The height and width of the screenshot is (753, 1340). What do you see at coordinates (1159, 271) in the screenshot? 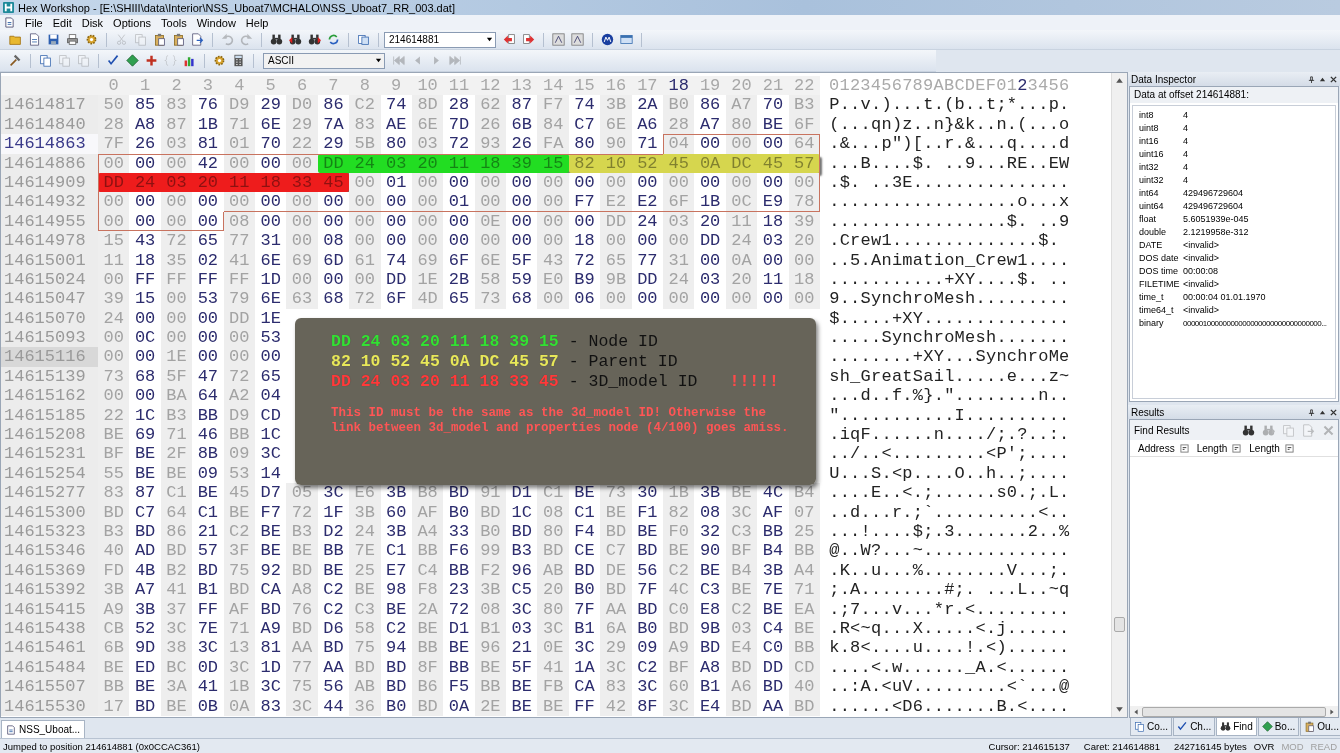
I see `field-name: DOS time` at bounding box center [1159, 271].